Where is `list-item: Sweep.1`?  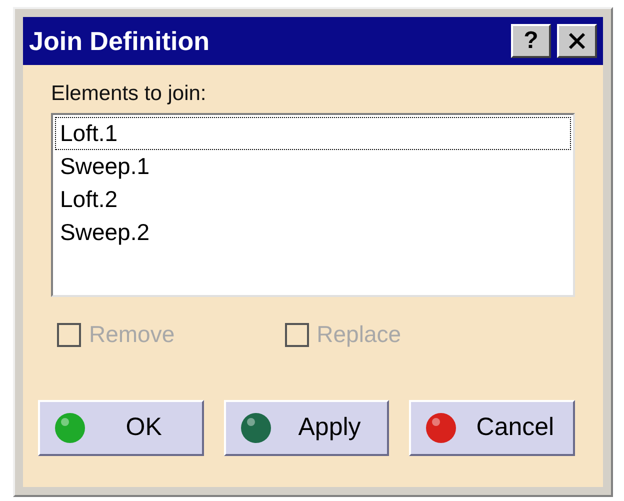 list-item: Sweep.1 is located at coordinates (313, 167).